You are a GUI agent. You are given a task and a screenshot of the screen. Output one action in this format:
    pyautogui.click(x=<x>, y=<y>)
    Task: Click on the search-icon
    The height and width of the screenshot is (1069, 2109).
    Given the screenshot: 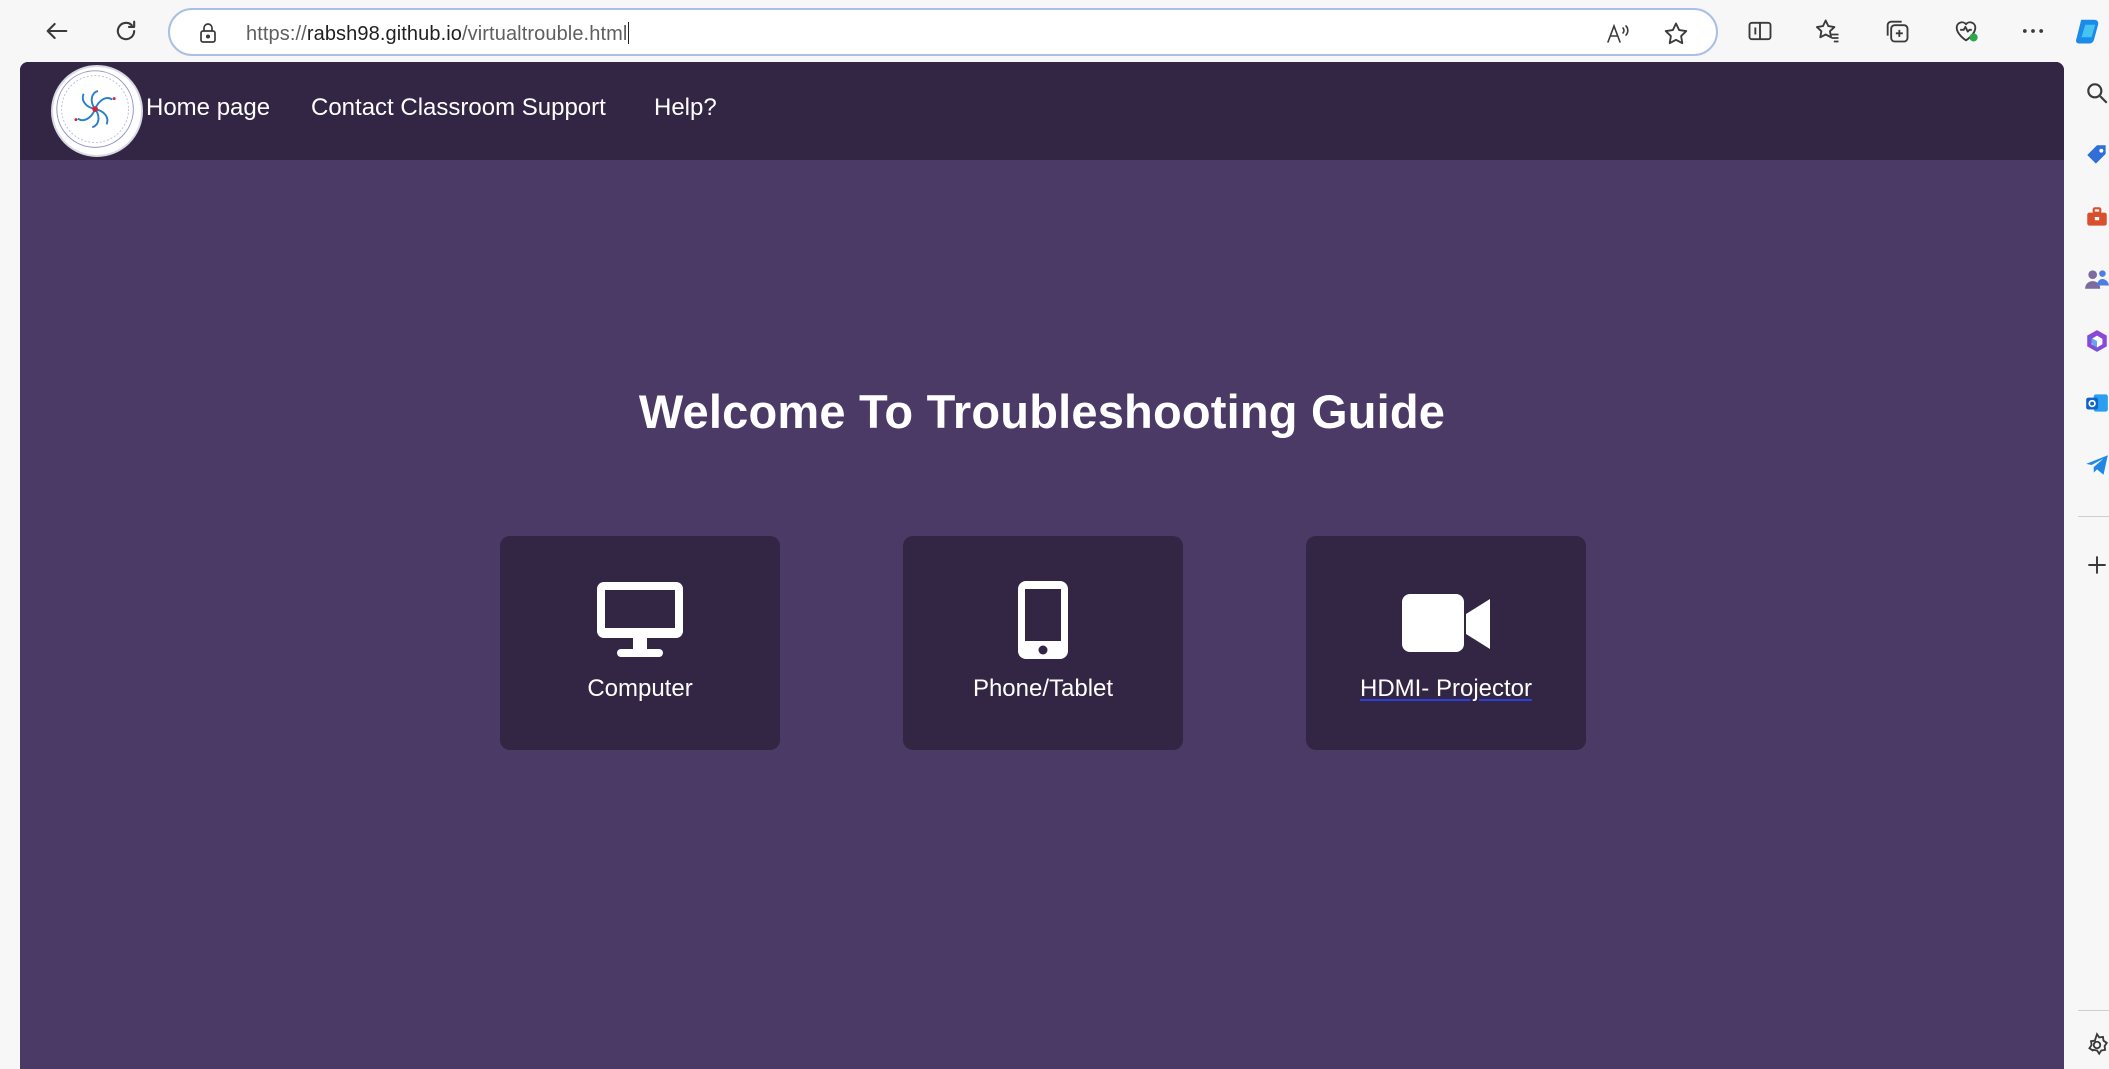 What is the action you would take?
    pyautogui.click(x=2096, y=93)
    